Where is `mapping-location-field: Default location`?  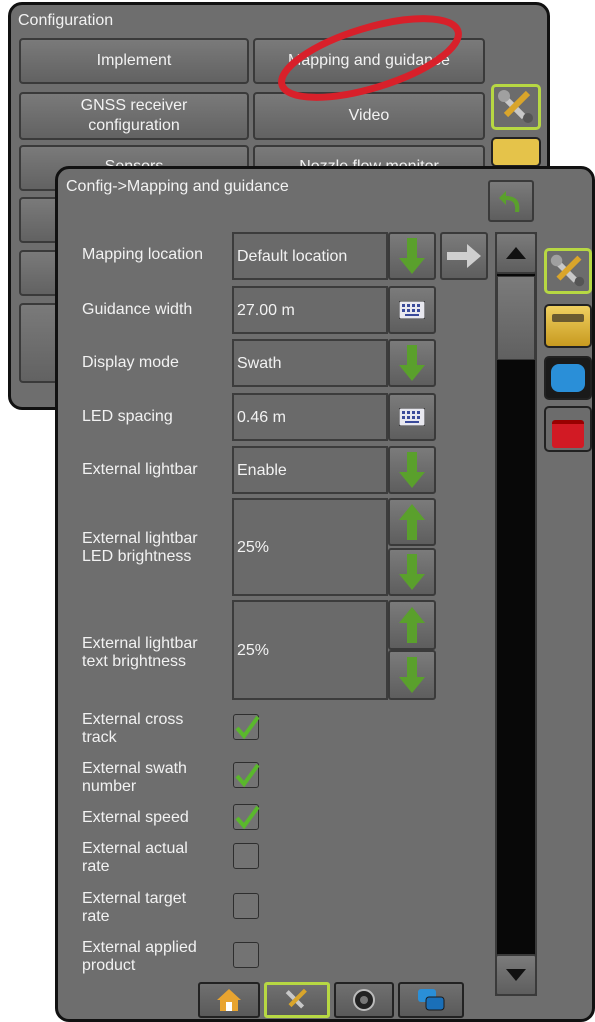
mapping-location-field: Default location is located at coordinates (310, 256).